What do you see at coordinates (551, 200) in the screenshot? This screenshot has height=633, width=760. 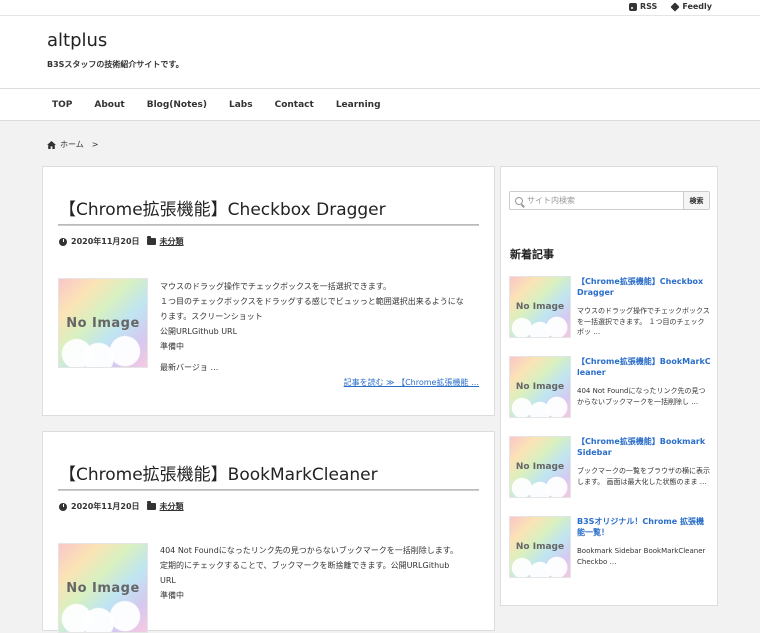 I see `search-placeholder: サイト内検索` at bounding box center [551, 200].